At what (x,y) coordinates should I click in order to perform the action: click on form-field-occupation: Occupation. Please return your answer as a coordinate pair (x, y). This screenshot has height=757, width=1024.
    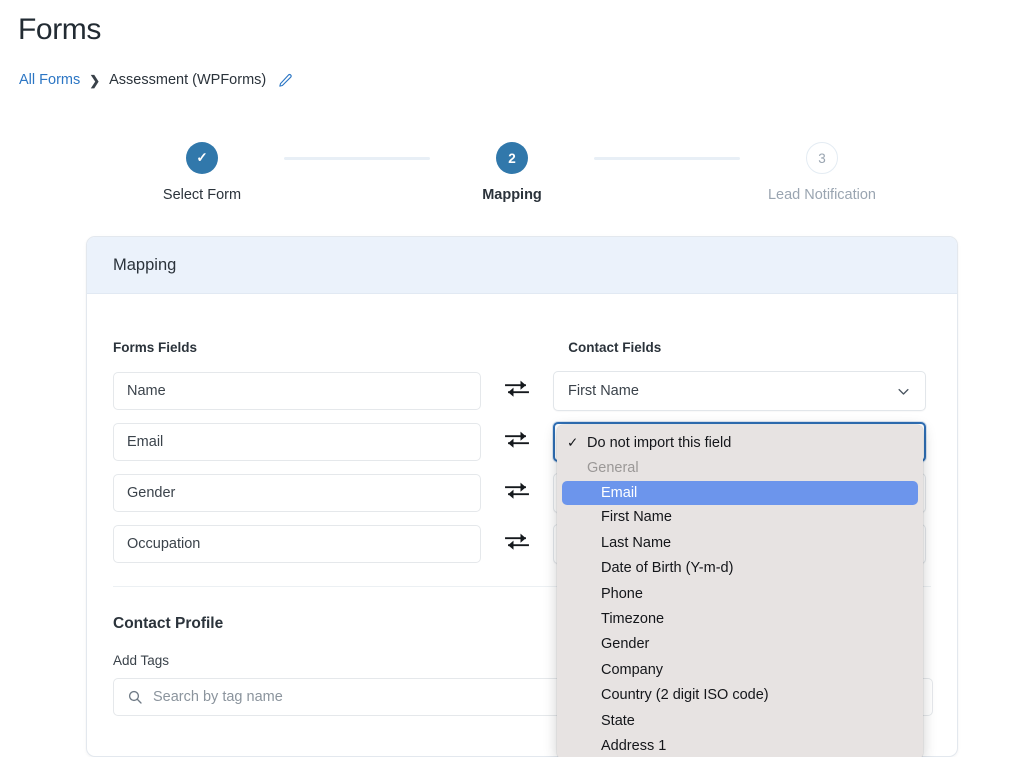
    Looking at the image, I should click on (297, 544).